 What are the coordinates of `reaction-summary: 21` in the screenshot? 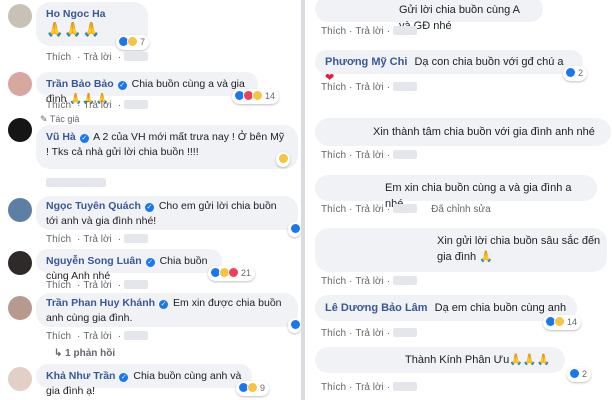 It's located at (232, 273).